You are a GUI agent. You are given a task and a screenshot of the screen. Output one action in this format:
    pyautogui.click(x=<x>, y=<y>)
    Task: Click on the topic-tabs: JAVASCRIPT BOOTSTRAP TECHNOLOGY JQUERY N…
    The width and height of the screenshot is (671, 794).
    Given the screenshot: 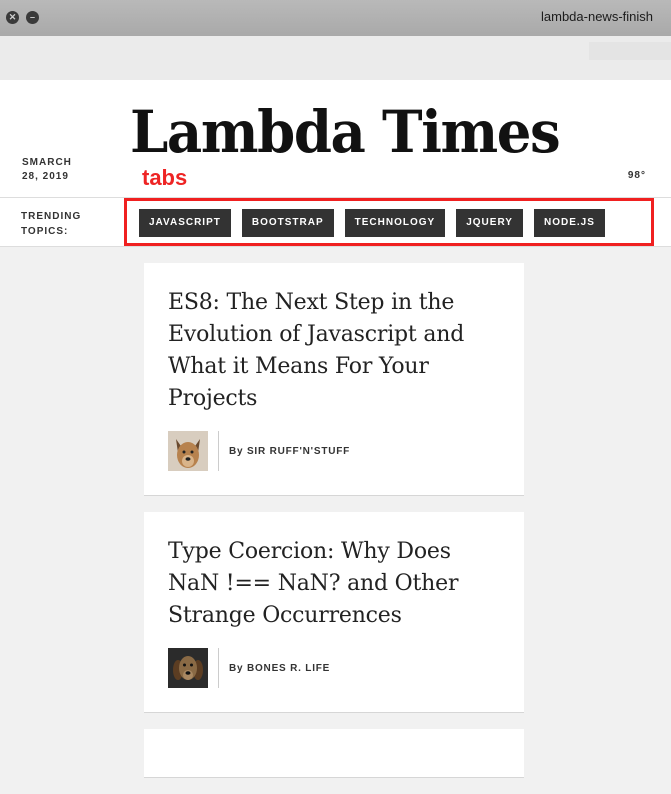 What is the action you would take?
    pyautogui.click(x=372, y=223)
    